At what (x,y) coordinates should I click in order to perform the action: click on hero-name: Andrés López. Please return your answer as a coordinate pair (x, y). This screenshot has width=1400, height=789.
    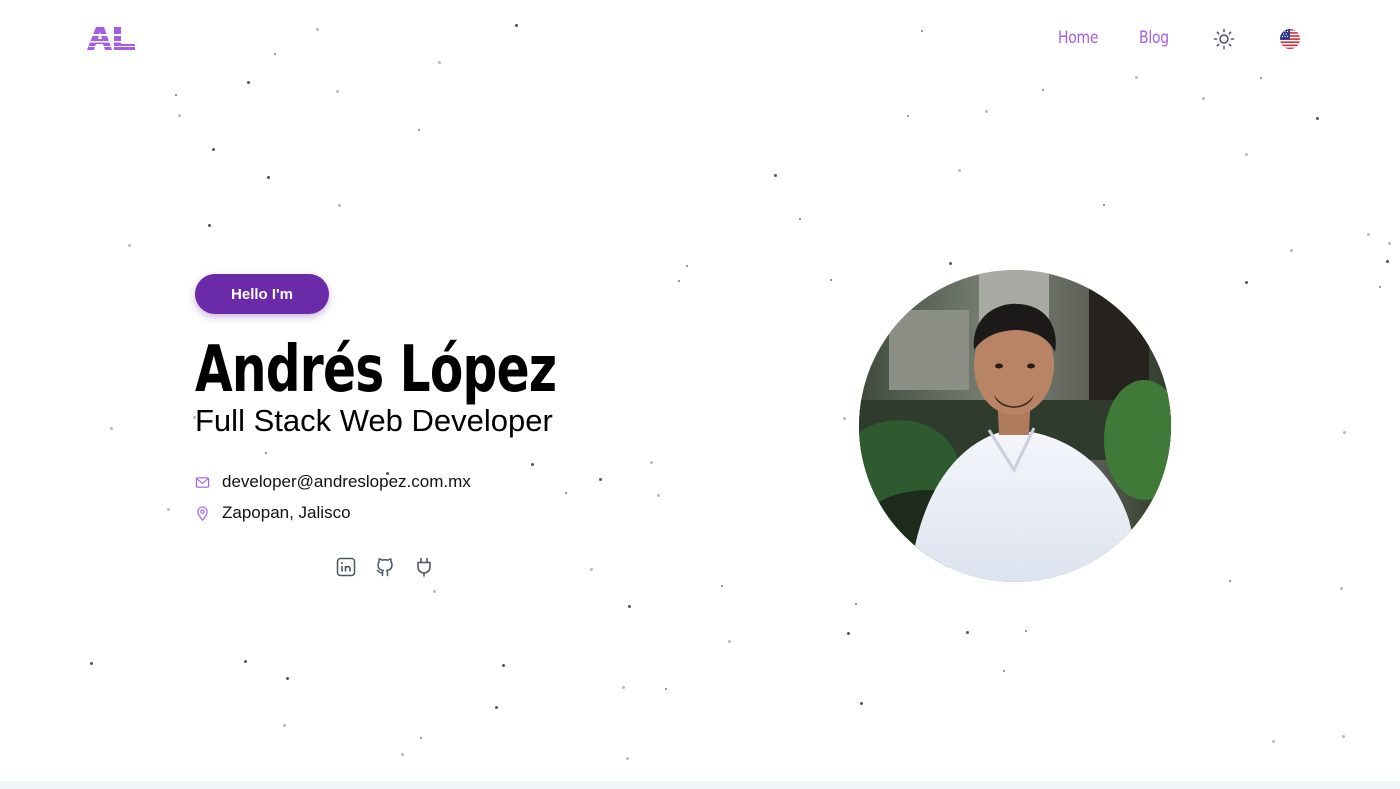
    Looking at the image, I should click on (376, 370).